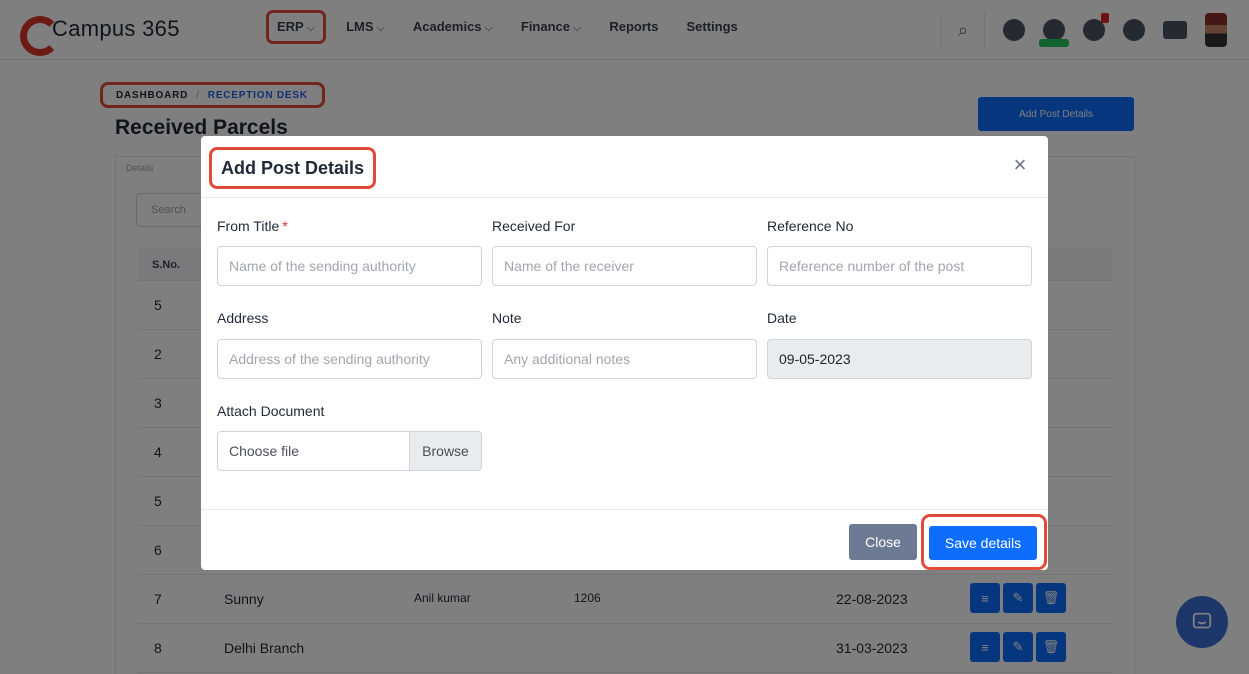 The width and height of the screenshot is (1249, 674). What do you see at coordinates (810, 226) in the screenshot?
I see `reference-no-label: Reference No` at bounding box center [810, 226].